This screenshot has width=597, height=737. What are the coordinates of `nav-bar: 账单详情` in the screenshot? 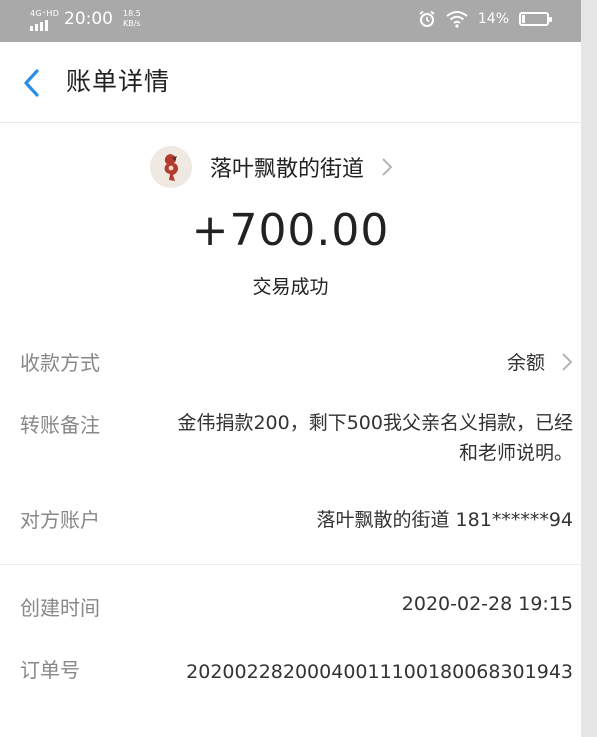 It's located at (290, 82).